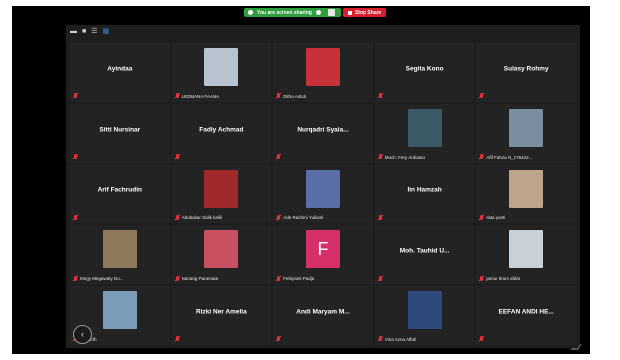 Image resolution: width=620 pixels, height=360 pixels. What do you see at coordinates (284, 12) in the screenshot?
I see `sharing-status-text: You are screen sharing` at bounding box center [284, 12].